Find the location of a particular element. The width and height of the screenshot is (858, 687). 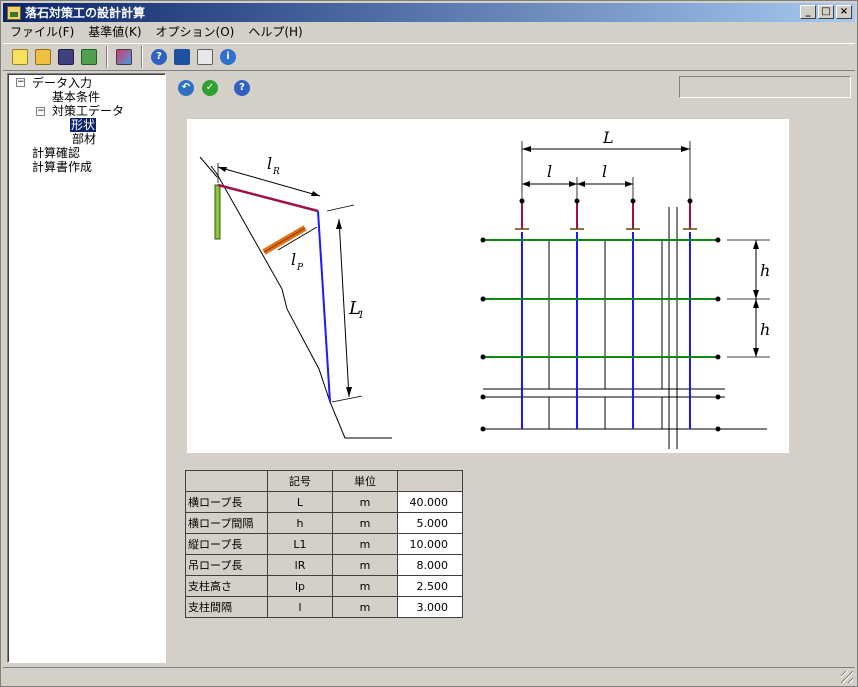

main-toolbar: ? i is located at coordinates (429, 57).